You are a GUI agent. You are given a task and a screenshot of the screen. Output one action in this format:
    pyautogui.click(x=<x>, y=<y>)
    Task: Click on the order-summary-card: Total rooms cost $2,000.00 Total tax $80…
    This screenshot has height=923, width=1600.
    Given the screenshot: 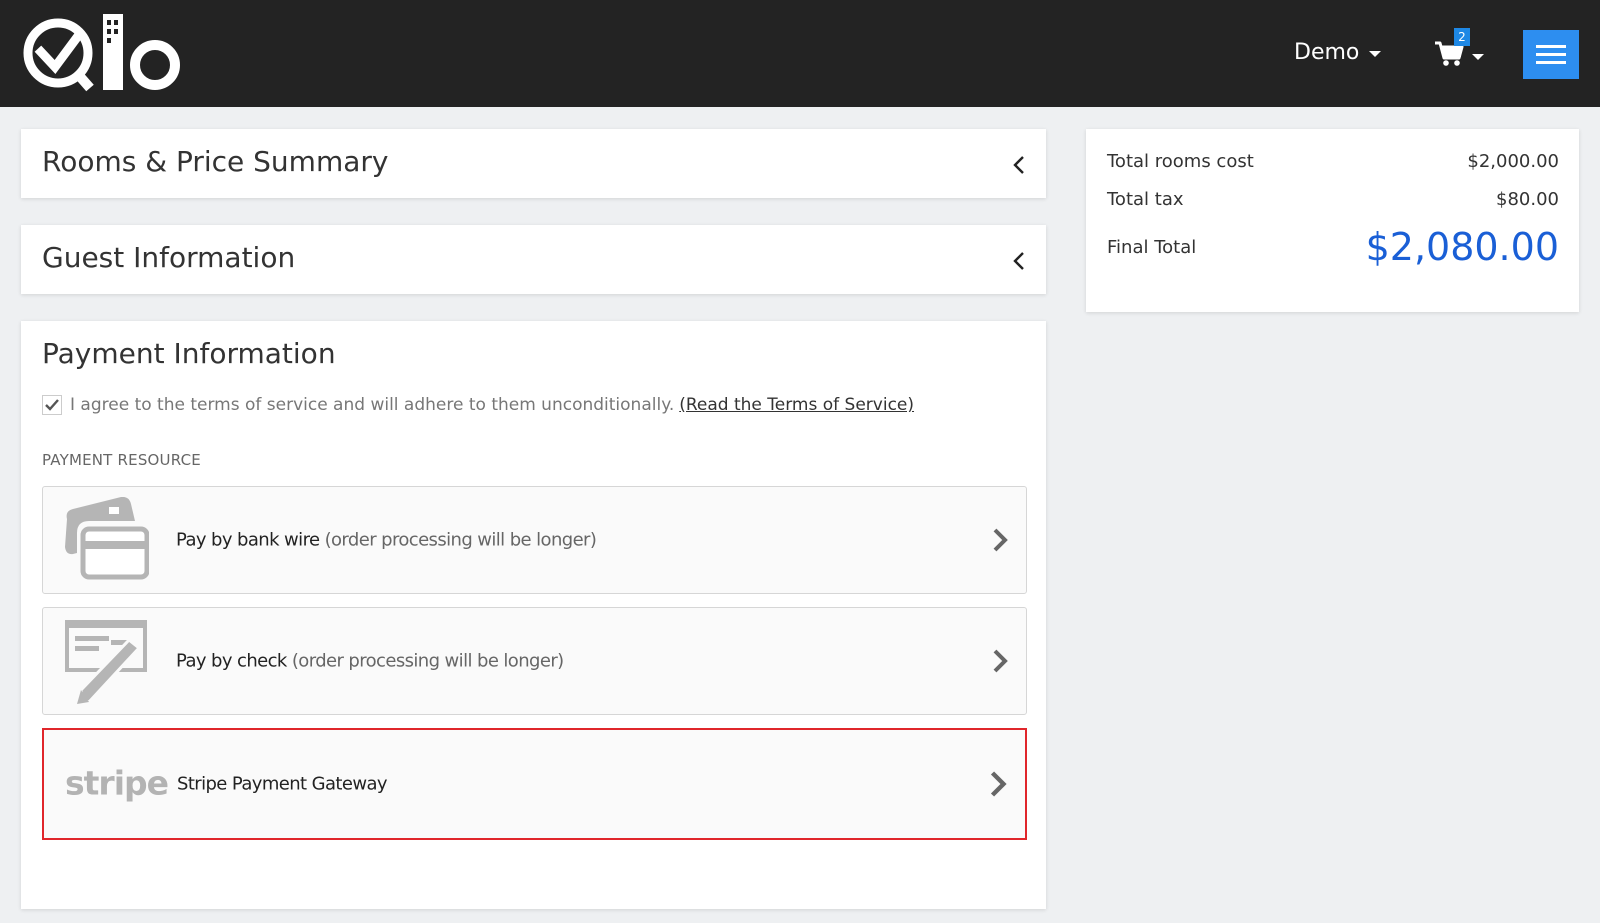 What is the action you would take?
    pyautogui.click(x=1332, y=220)
    